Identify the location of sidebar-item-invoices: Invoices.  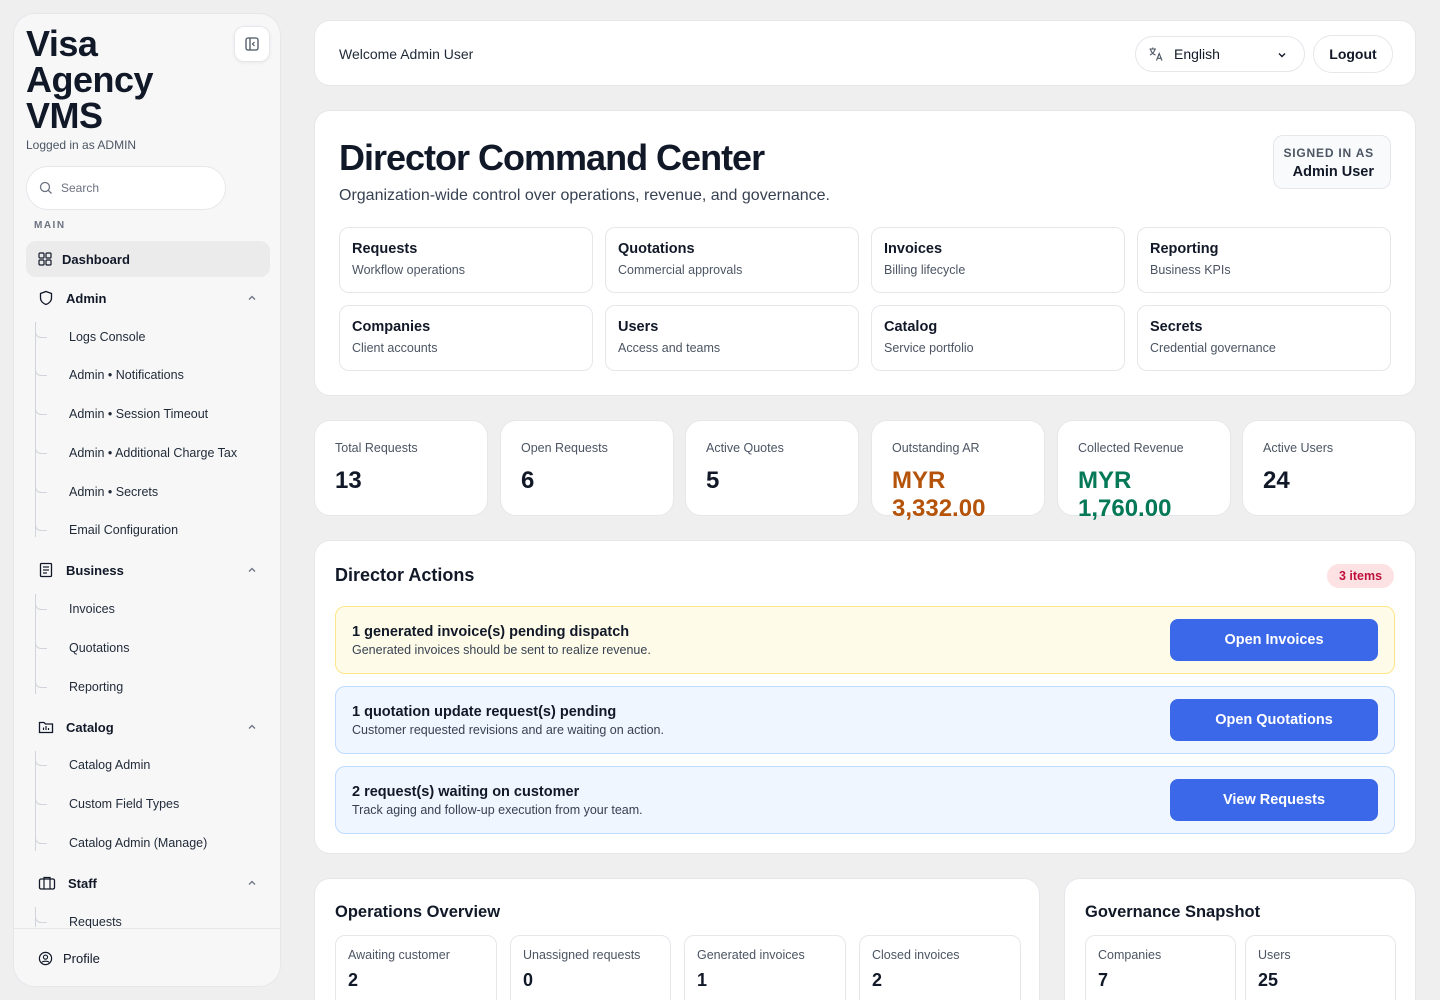
(150, 609).